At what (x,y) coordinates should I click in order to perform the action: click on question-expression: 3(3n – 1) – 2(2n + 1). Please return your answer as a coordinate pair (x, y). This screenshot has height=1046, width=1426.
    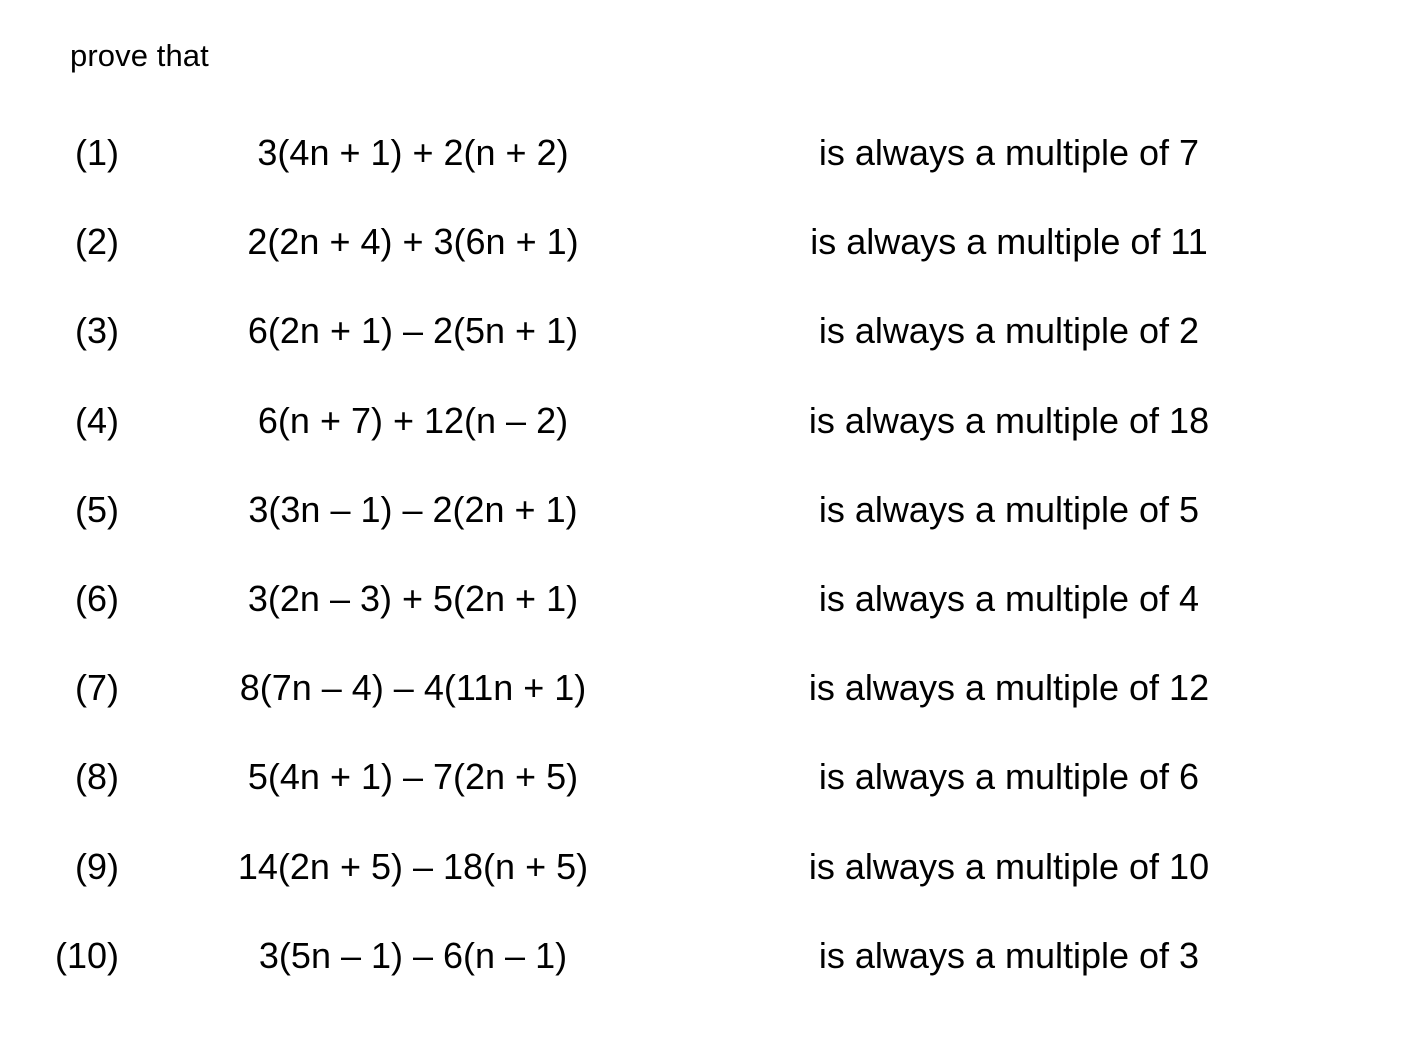
    Looking at the image, I should click on (413, 509).